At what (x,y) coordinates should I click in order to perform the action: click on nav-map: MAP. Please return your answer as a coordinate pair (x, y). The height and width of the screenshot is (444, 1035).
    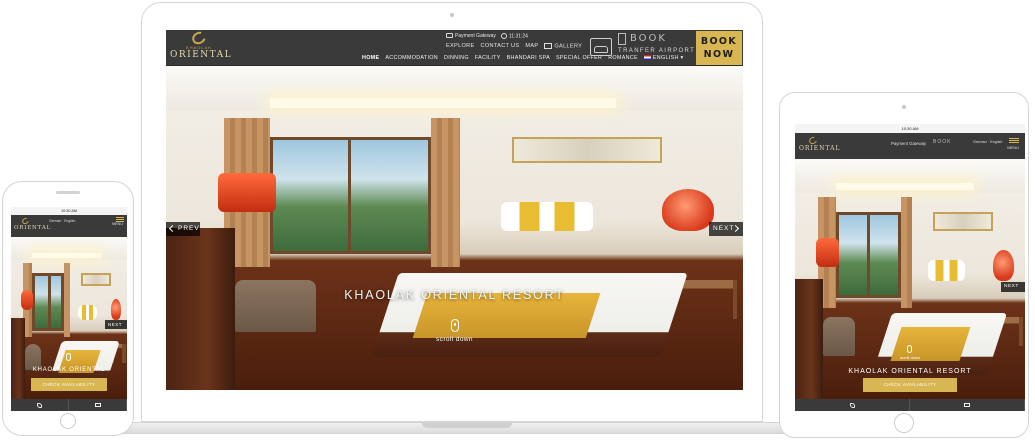
    Looking at the image, I should click on (531, 46).